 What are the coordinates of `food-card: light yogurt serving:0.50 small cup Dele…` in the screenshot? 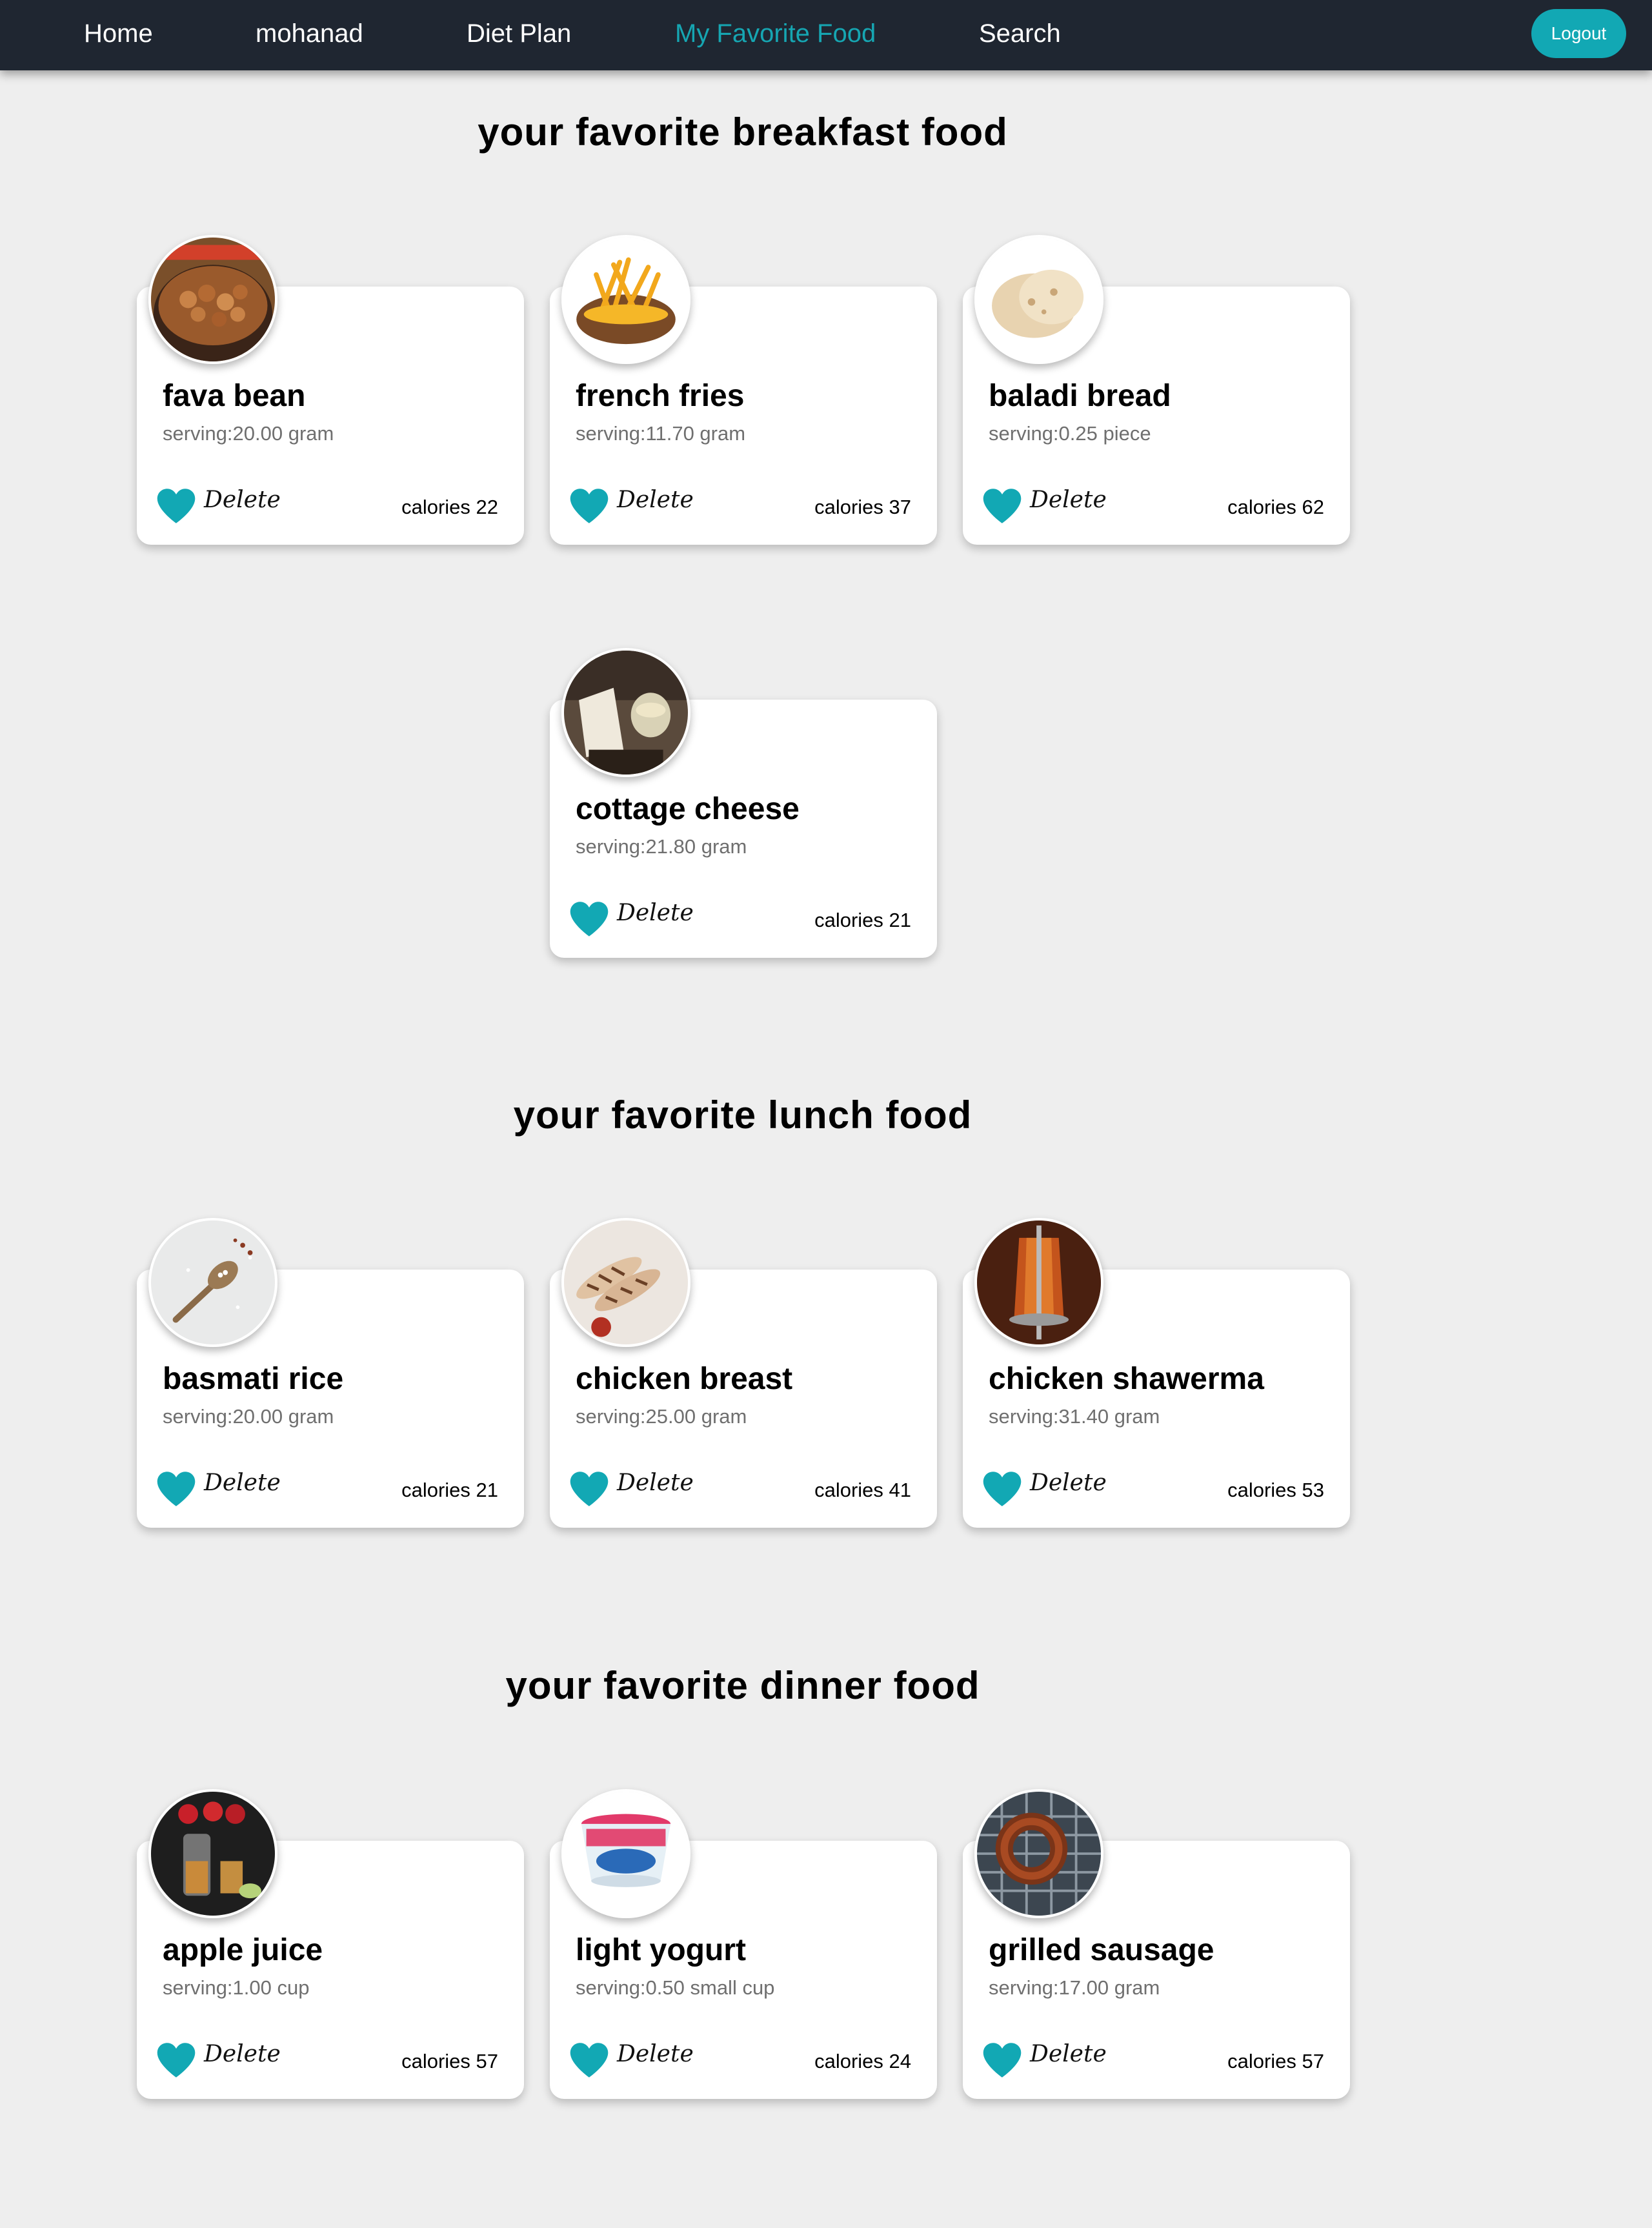 It's located at (743, 1944).